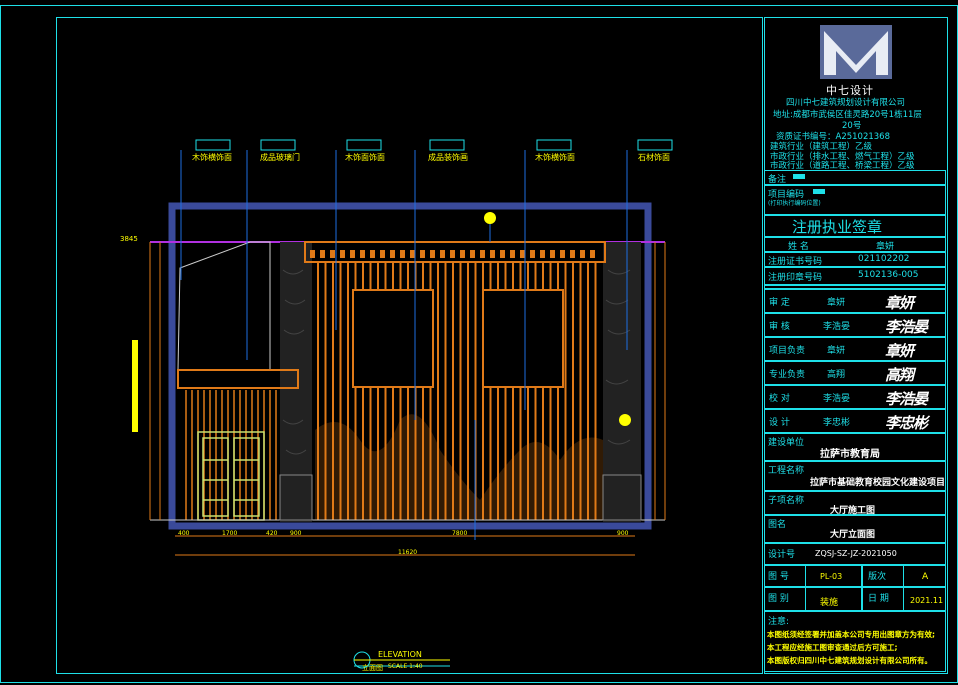 Image resolution: width=958 pixels, height=685 pixels. What do you see at coordinates (888, 275) in the screenshot?
I see `seal-value: 5102136-005` at bounding box center [888, 275].